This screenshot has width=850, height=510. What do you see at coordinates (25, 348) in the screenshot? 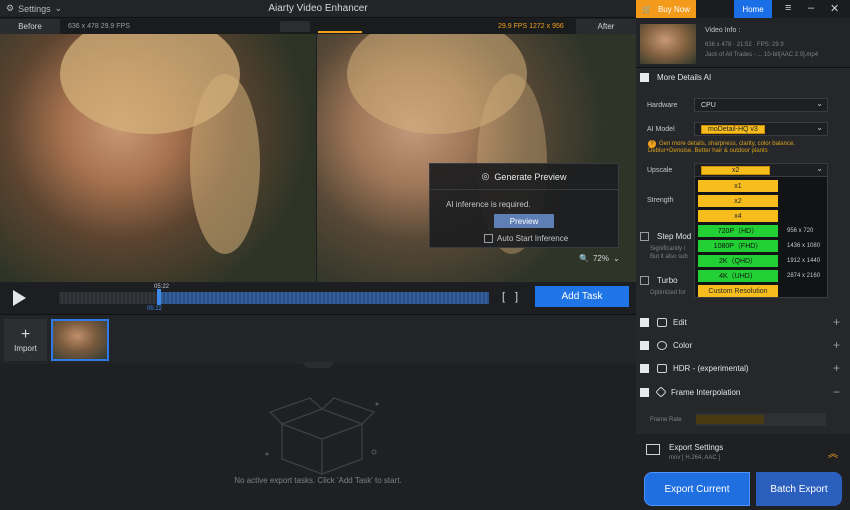
I see `import-label: Import` at bounding box center [25, 348].